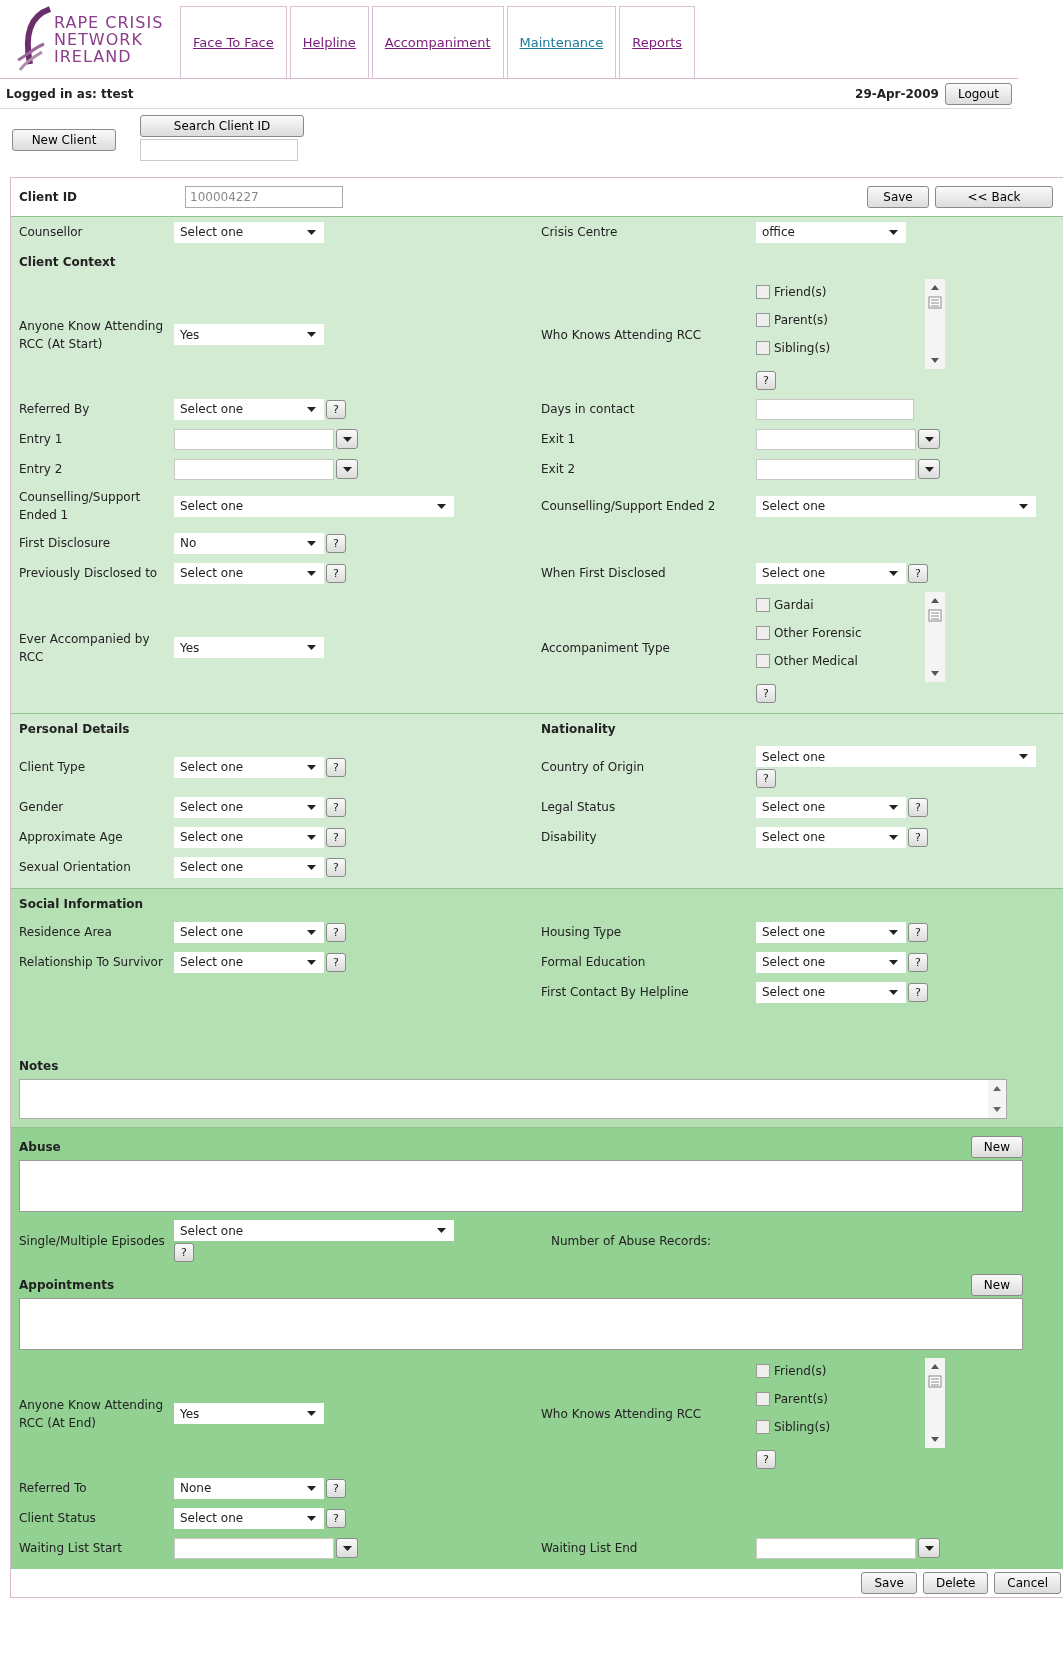 The image size is (1063, 1659). What do you see at coordinates (437, 42) in the screenshot?
I see `nav-tab: Accompaniment` at bounding box center [437, 42].